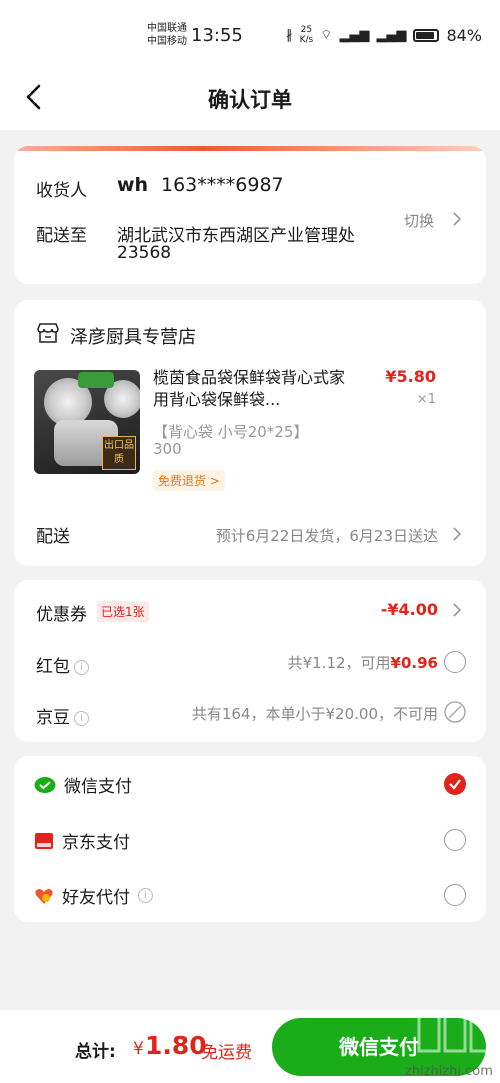 This screenshot has height=1083, width=500. I want to click on page-title: 确认订单, so click(250, 100).